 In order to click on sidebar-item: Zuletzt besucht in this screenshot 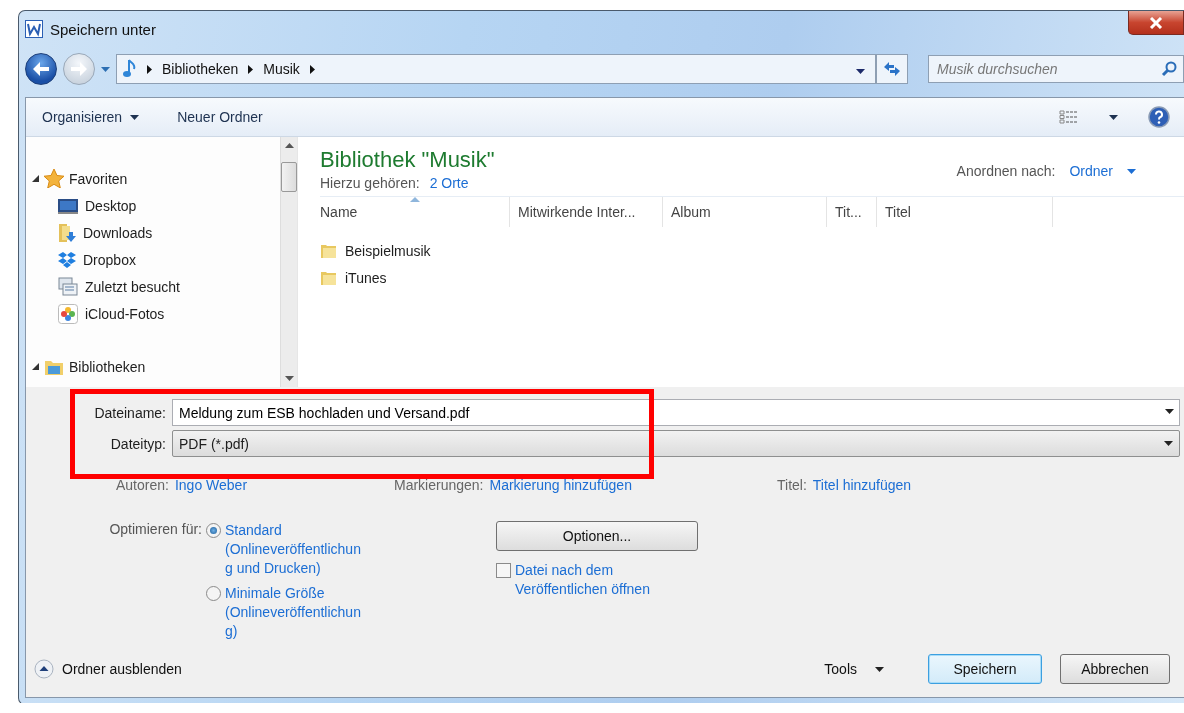, I will do `click(132, 286)`.